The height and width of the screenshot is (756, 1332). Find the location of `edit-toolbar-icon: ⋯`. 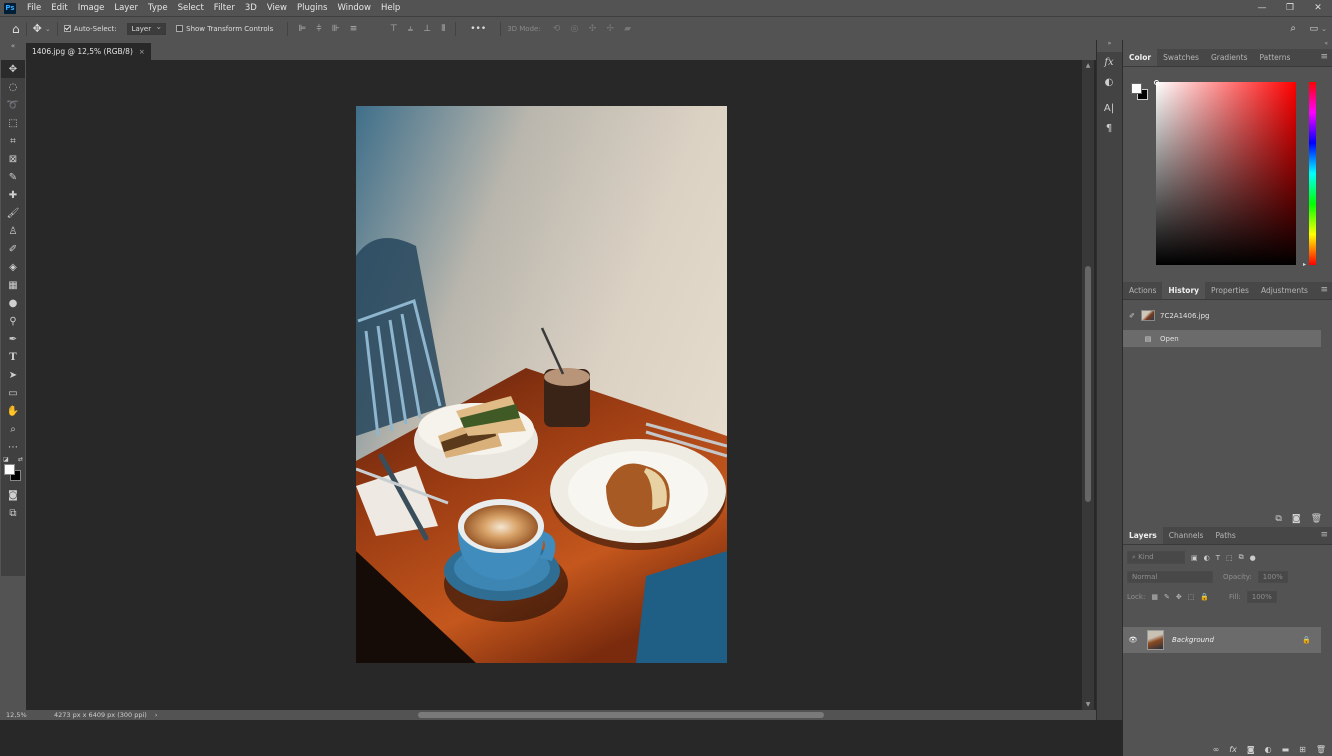

edit-toolbar-icon: ⋯ is located at coordinates (13, 447).